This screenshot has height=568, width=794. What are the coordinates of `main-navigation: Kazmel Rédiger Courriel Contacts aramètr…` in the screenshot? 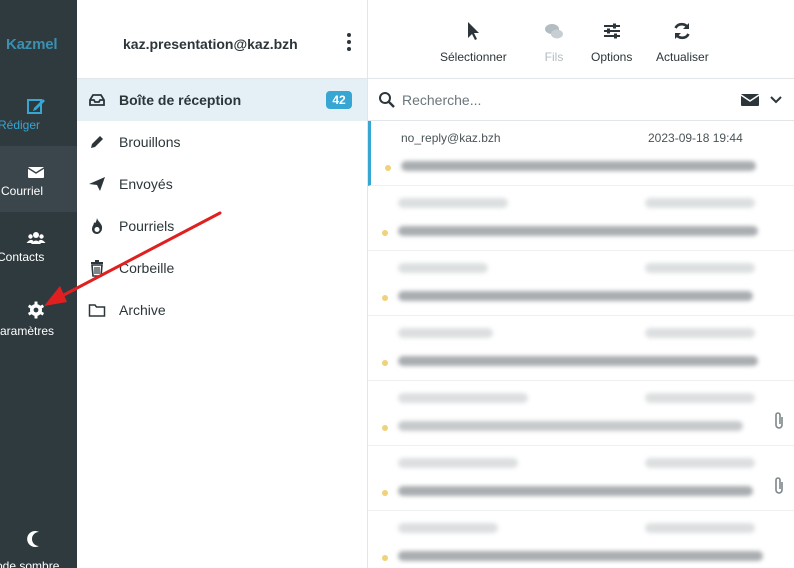 It's located at (38, 284).